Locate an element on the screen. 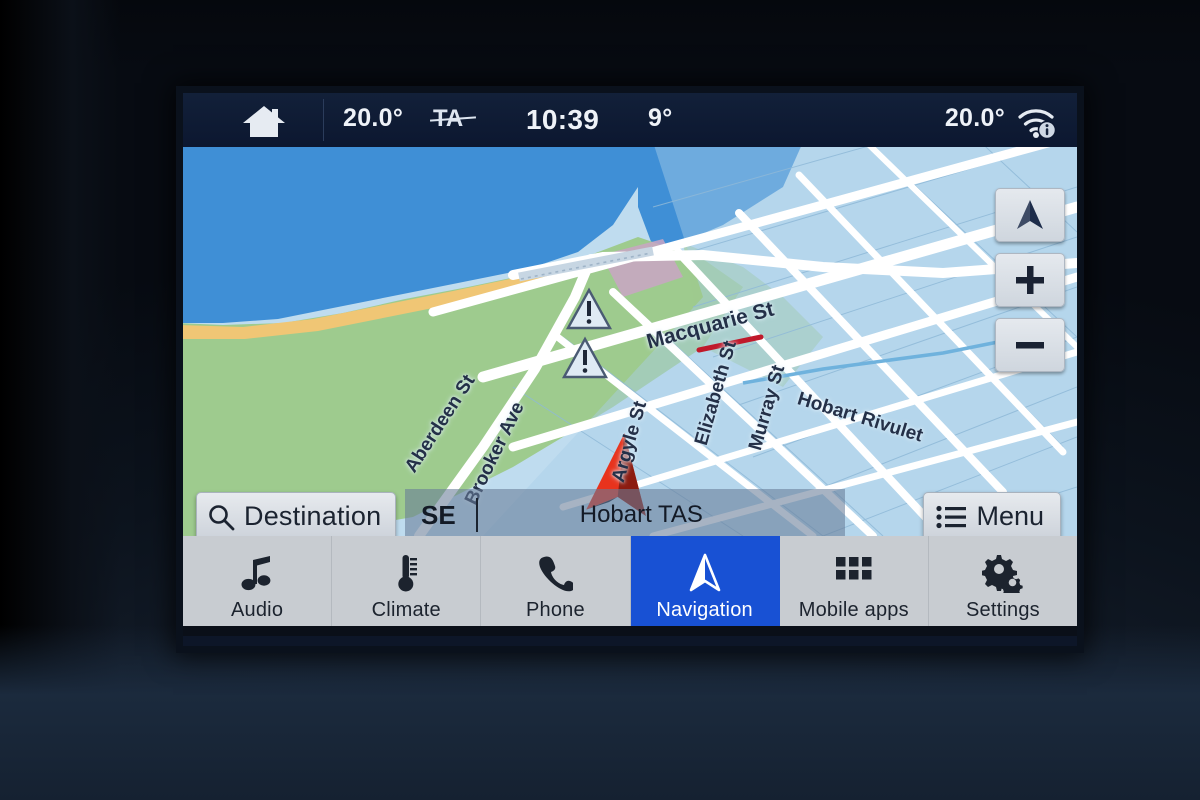 The width and height of the screenshot is (1200, 800). bezel-top-shadow is located at coordinates (600, 35).